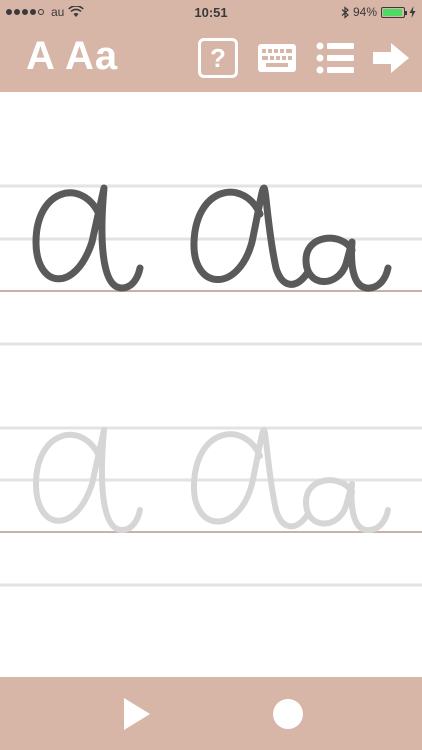 Image resolution: width=422 pixels, height=750 pixels. What do you see at coordinates (288, 714) in the screenshot?
I see `record-icon` at bounding box center [288, 714].